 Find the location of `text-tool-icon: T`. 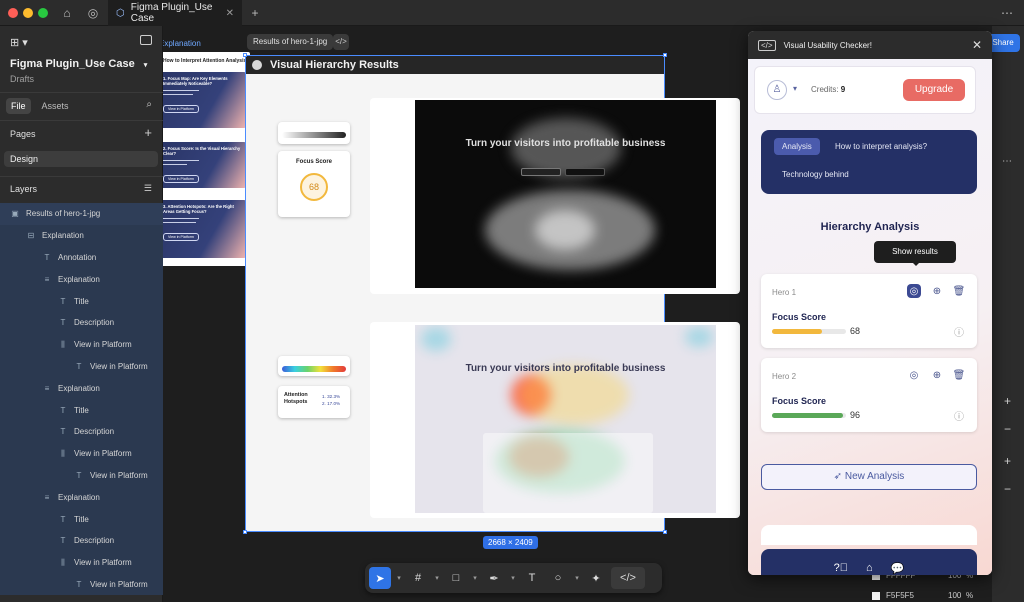

text-tool-icon: T is located at coordinates (532, 578).